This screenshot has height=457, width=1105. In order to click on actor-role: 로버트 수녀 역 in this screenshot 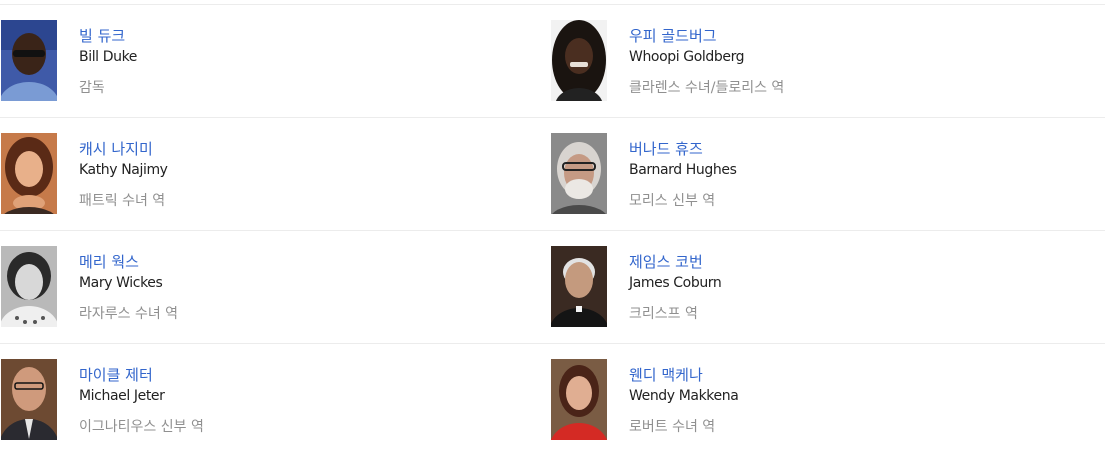, I will do `click(672, 427)`.